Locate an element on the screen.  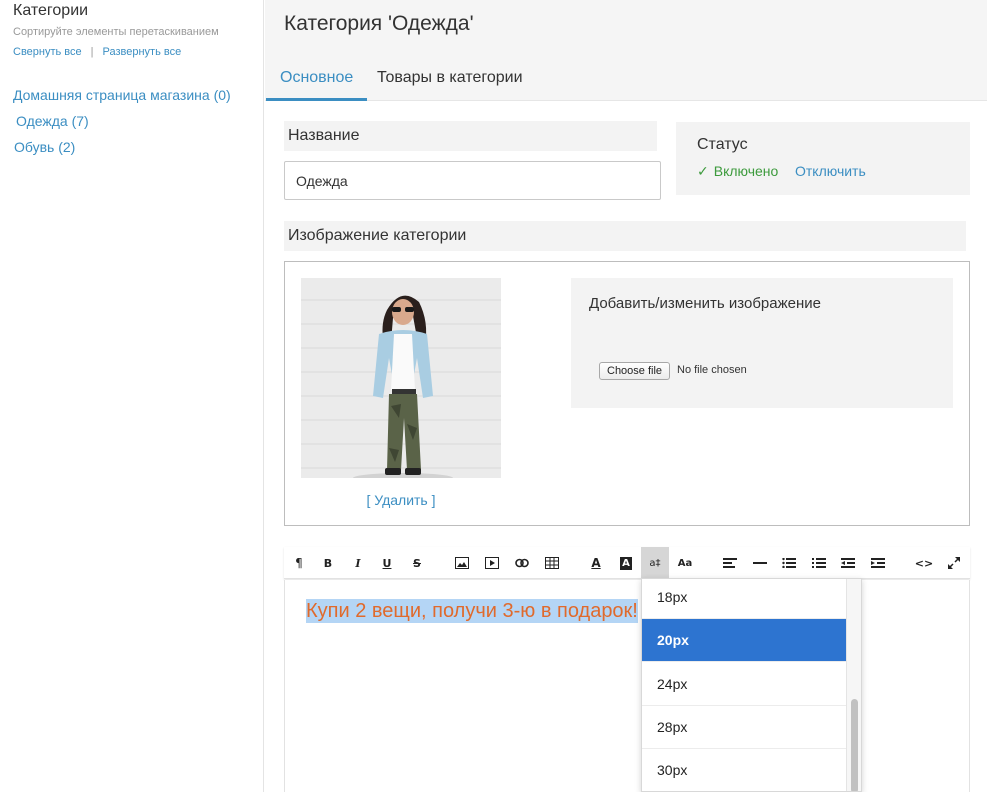
status-enabled: ✓ Включено is located at coordinates (737, 171).